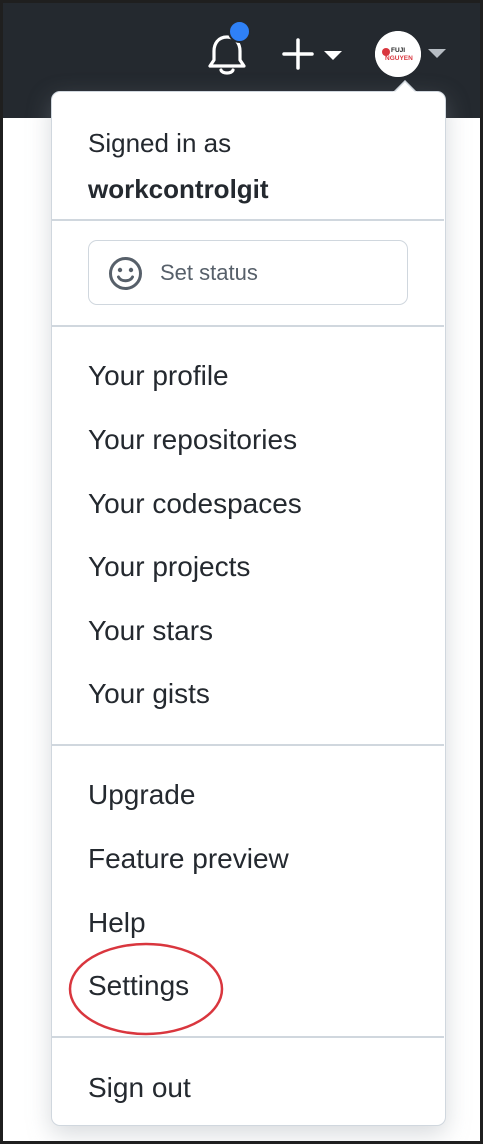 The height and width of the screenshot is (1144, 483). I want to click on menu-pointer-arrow, so click(405, 86).